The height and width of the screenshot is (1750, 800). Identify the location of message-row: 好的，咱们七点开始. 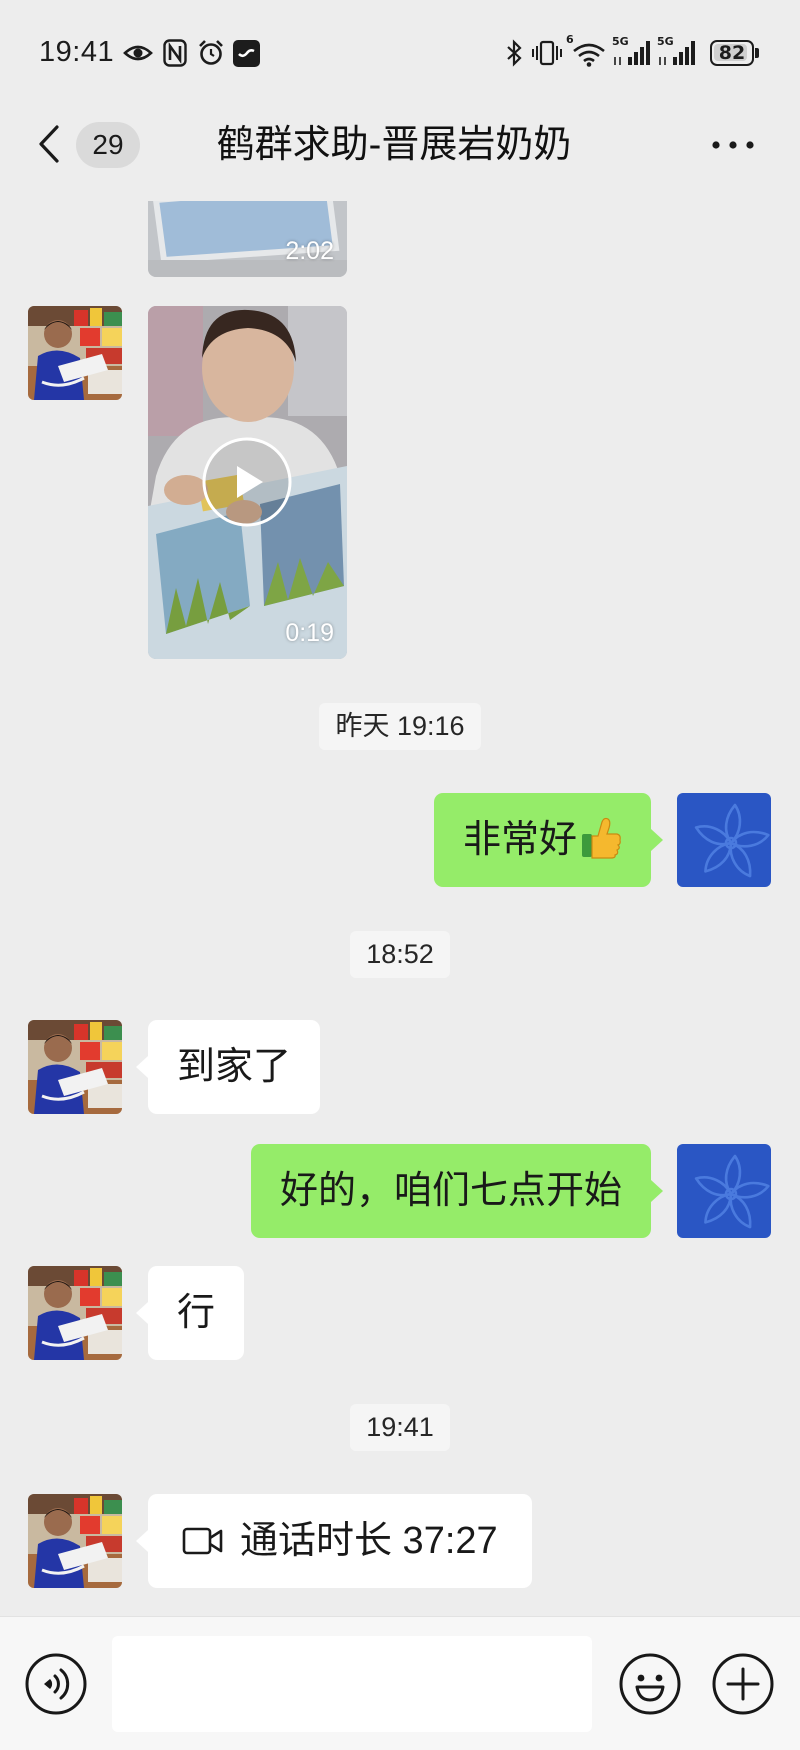
(400, 1191).